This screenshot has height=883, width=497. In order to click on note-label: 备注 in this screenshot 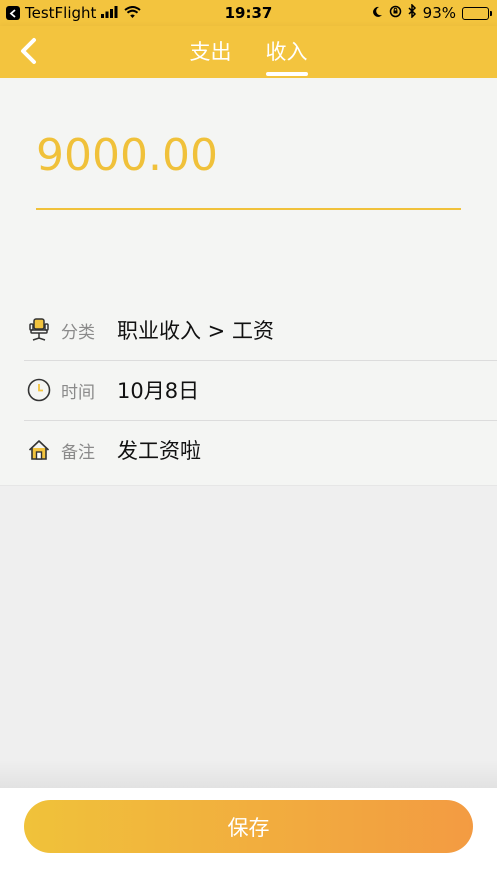, I will do `click(78, 452)`.